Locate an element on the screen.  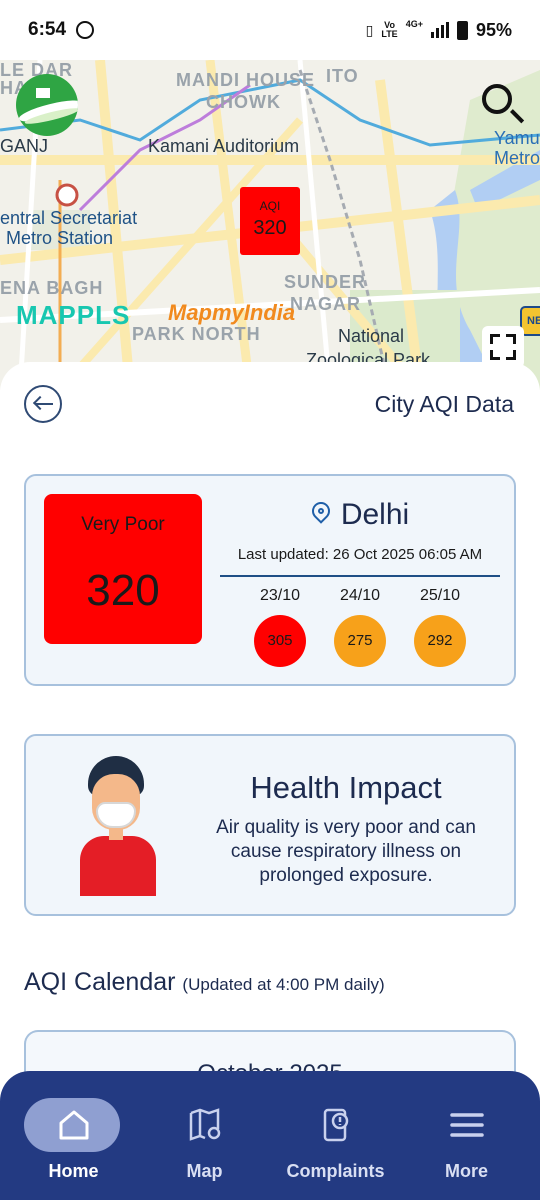
history-date: 24/10 is located at coordinates (360, 595).